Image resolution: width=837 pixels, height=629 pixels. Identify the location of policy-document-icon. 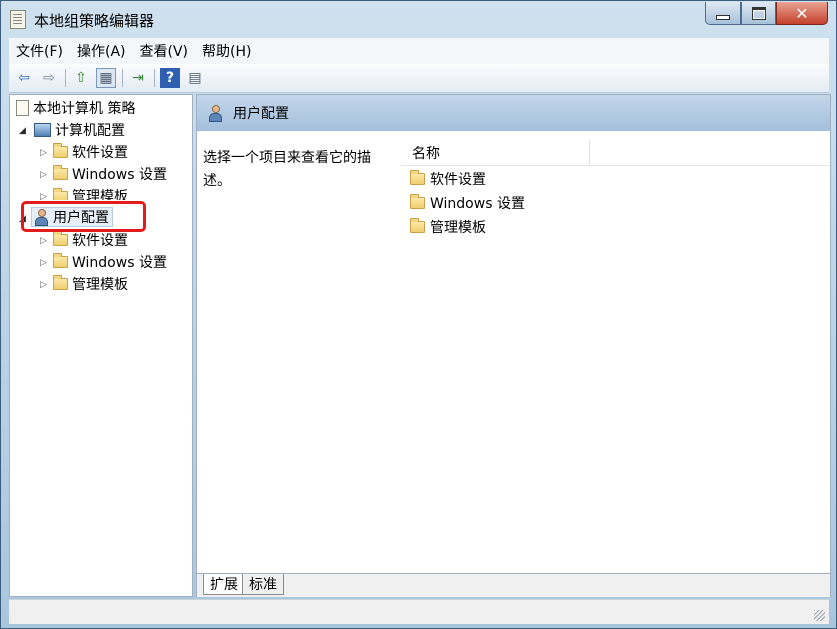
(22, 108).